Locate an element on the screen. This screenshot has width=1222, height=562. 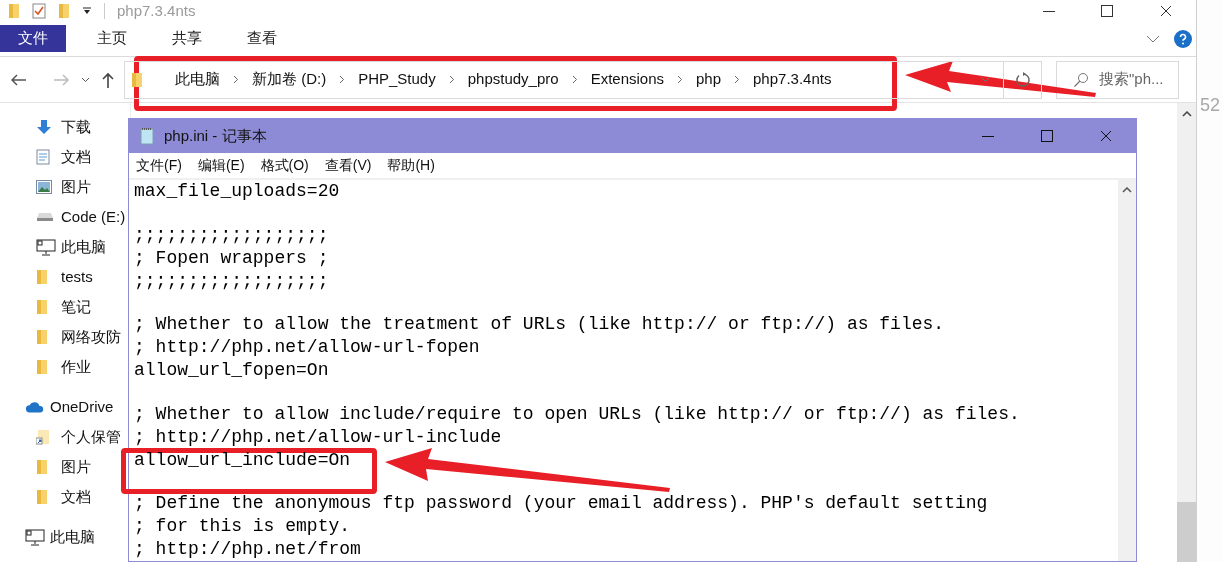
breadcrumb-item: Extensions is located at coordinates (627, 79).